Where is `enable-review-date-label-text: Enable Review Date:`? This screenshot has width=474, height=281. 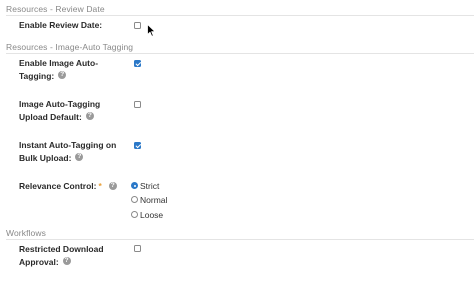
enable-review-date-label-text: Enable Review Date: is located at coordinates (61, 25).